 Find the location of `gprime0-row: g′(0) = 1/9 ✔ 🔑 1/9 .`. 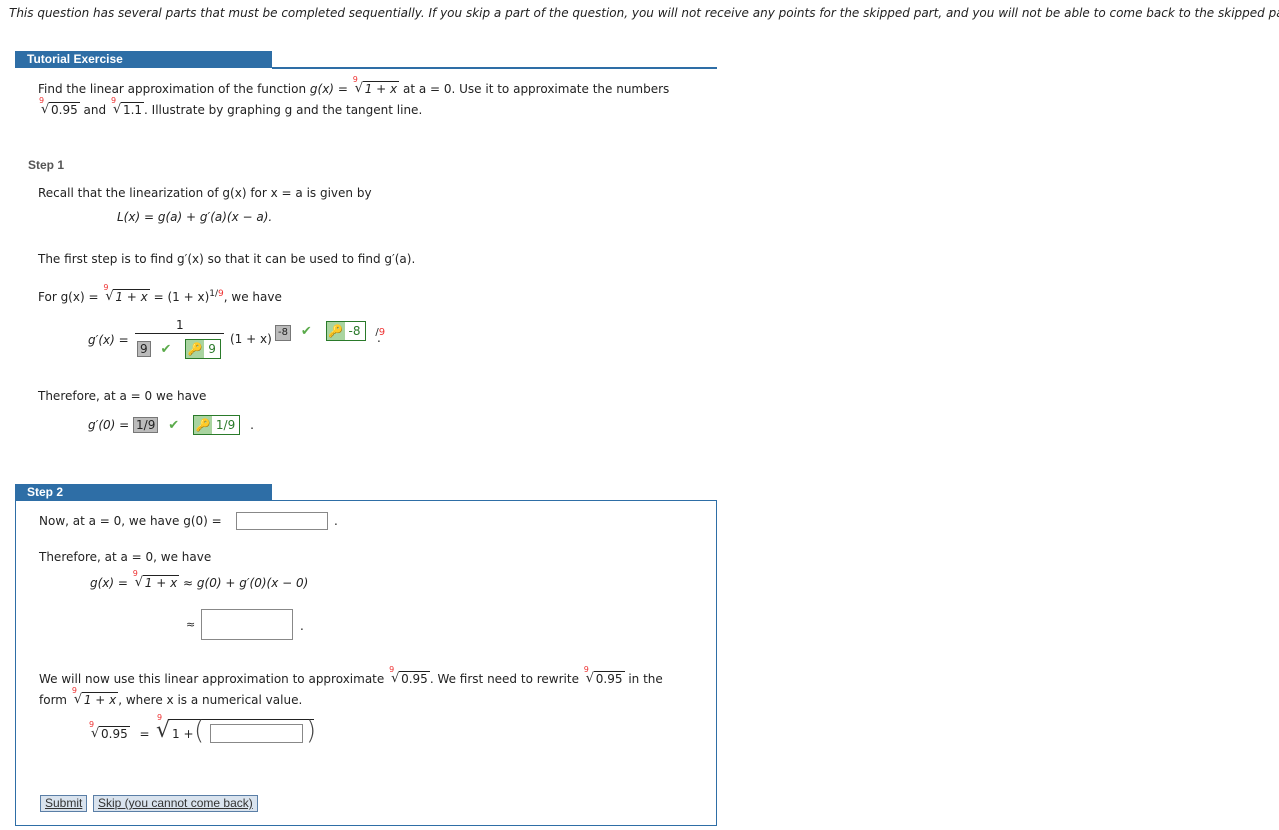

gprime0-row: g′(0) = 1/9 ✔ 🔑 1/9 . is located at coordinates (171, 425).